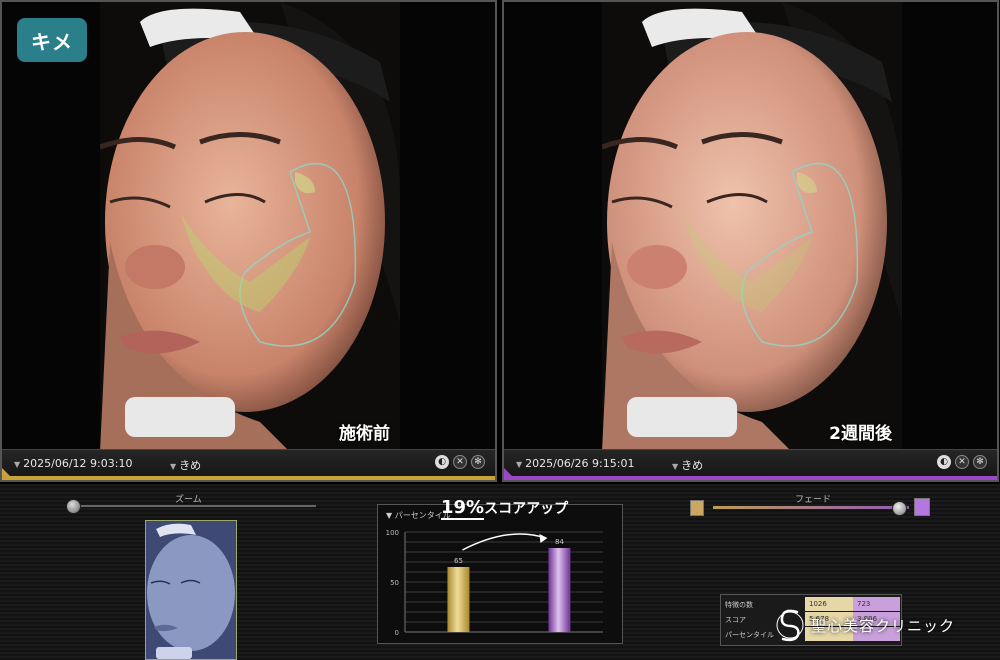  What do you see at coordinates (790, 625) in the screenshot?
I see `clinic-logo-icon` at bounding box center [790, 625].